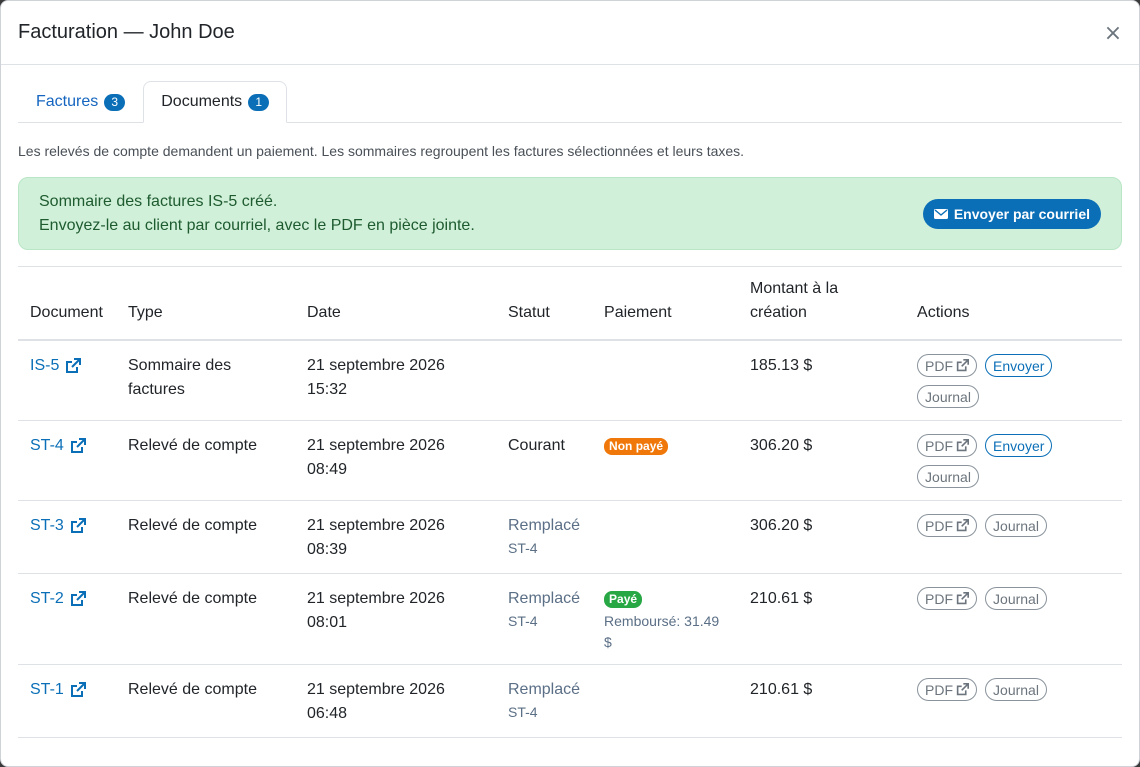 This screenshot has width=1140, height=767. Describe the element at coordinates (215, 102) in the screenshot. I see `tab-documents: Documents 1` at that location.